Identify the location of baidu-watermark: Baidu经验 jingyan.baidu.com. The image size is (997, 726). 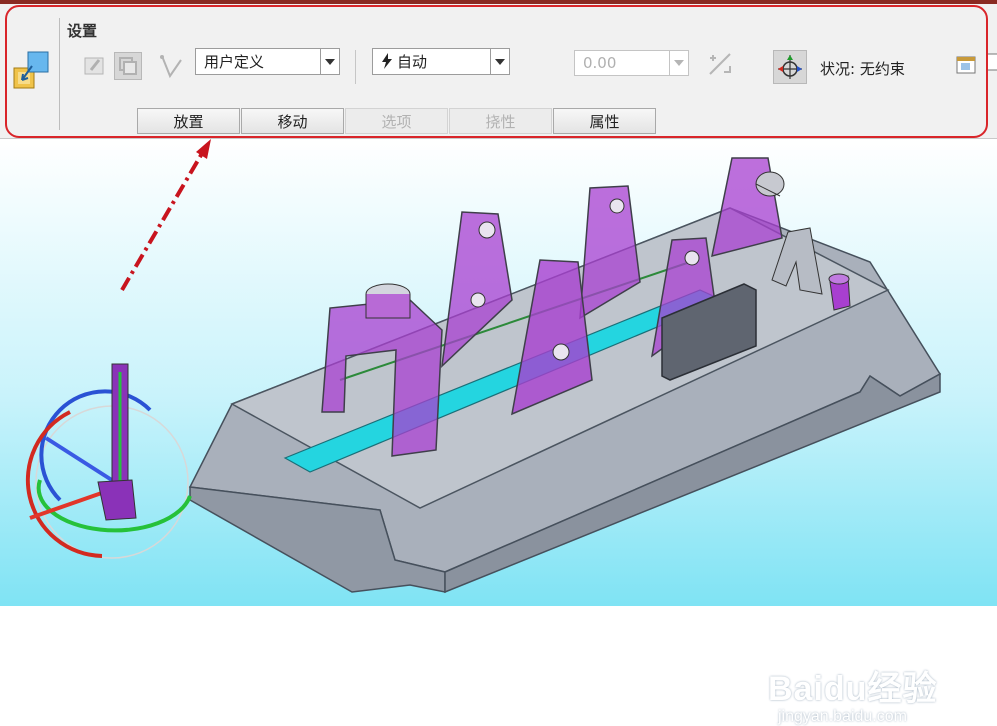
(852, 693).